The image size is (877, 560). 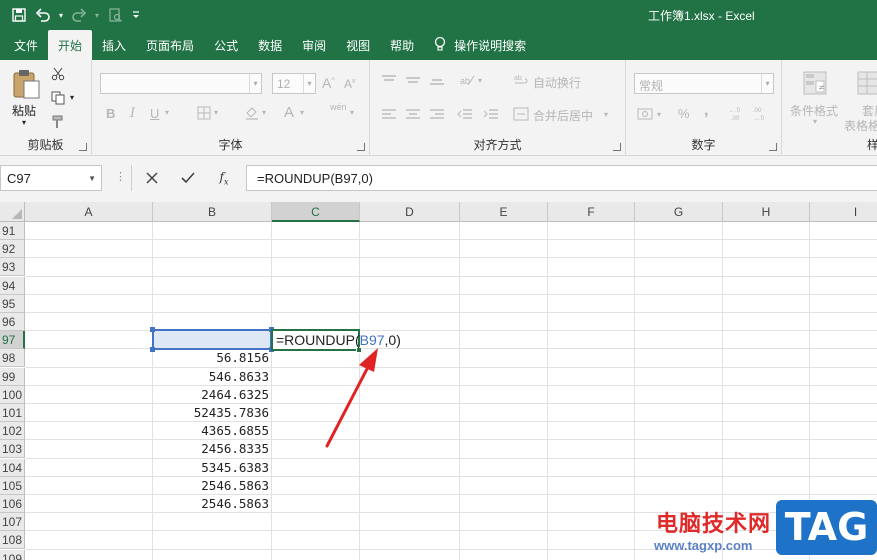 What do you see at coordinates (72, 97) in the screenshot?
I see `copy-dropdown-icon: ▾` at bounding box center [72, 97].